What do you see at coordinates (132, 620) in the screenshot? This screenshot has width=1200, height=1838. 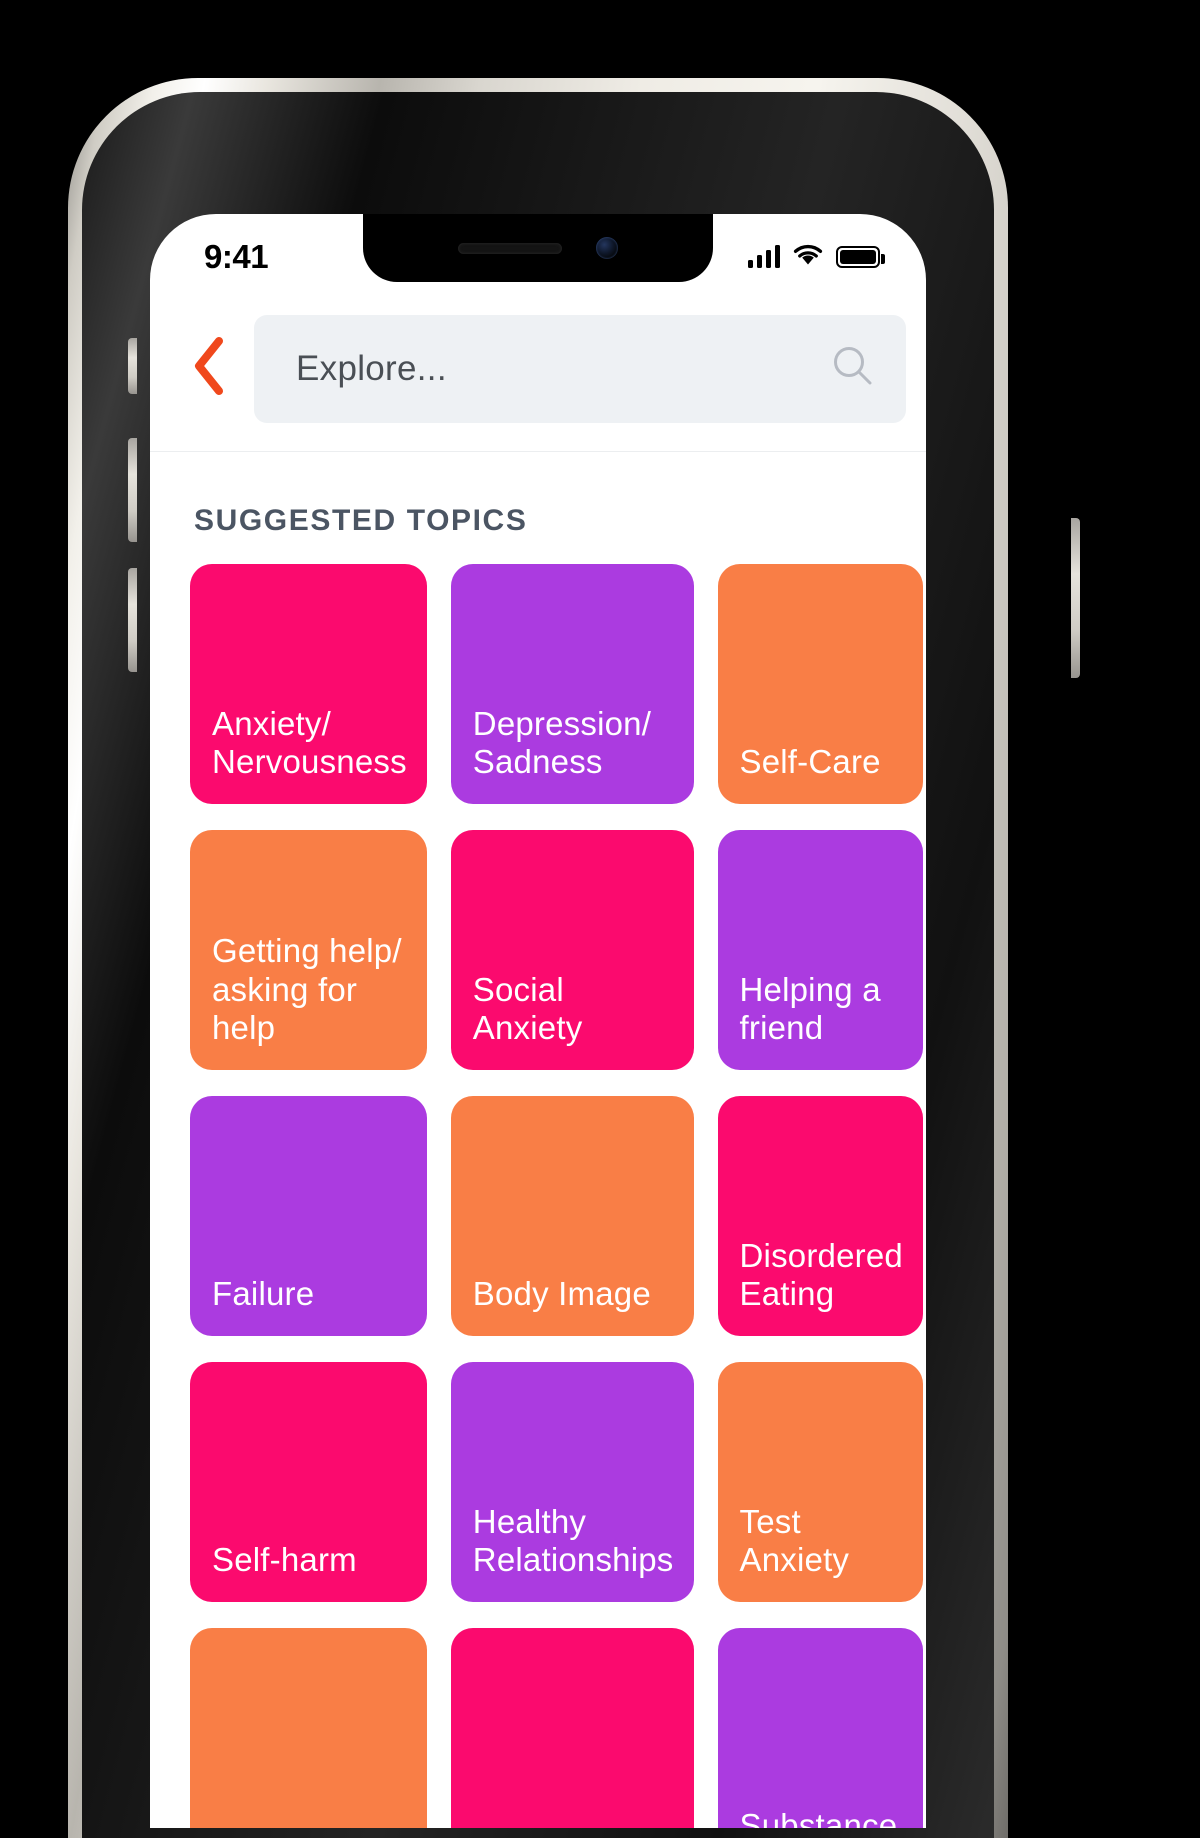 I see `volume-down-button` at bounding box center [132, 620].